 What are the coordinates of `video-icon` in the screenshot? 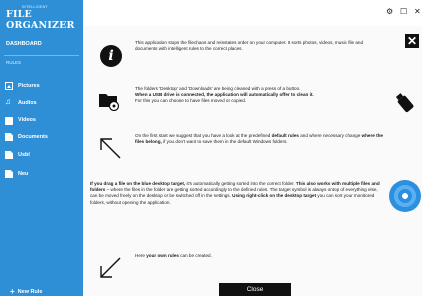 It's located at (9, 120).